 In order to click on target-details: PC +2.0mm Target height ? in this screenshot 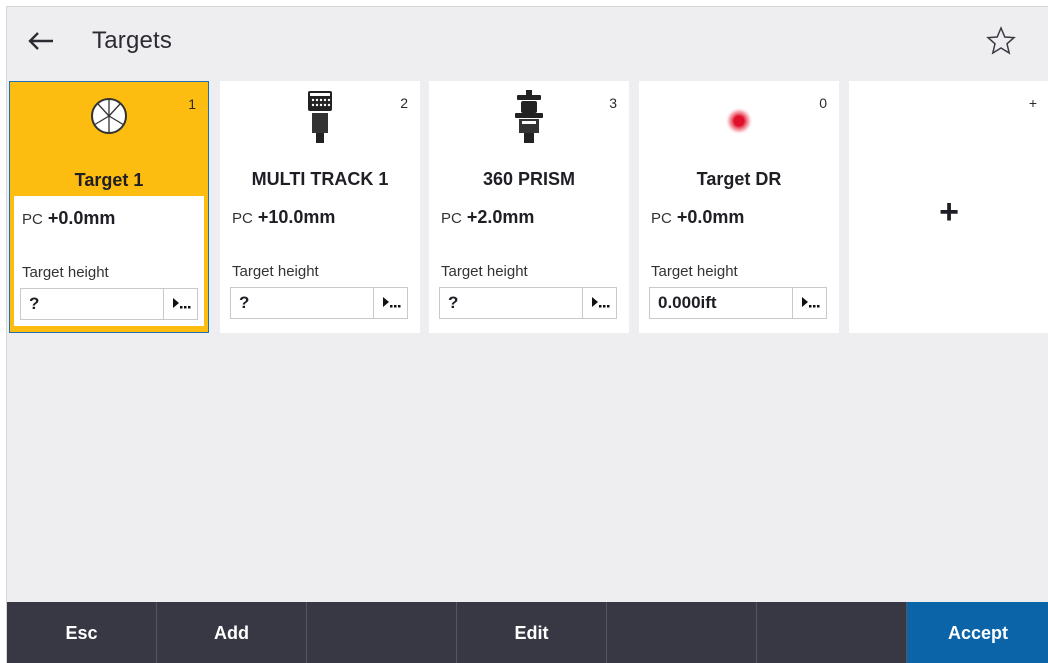, I will do `click(528, 260)`.